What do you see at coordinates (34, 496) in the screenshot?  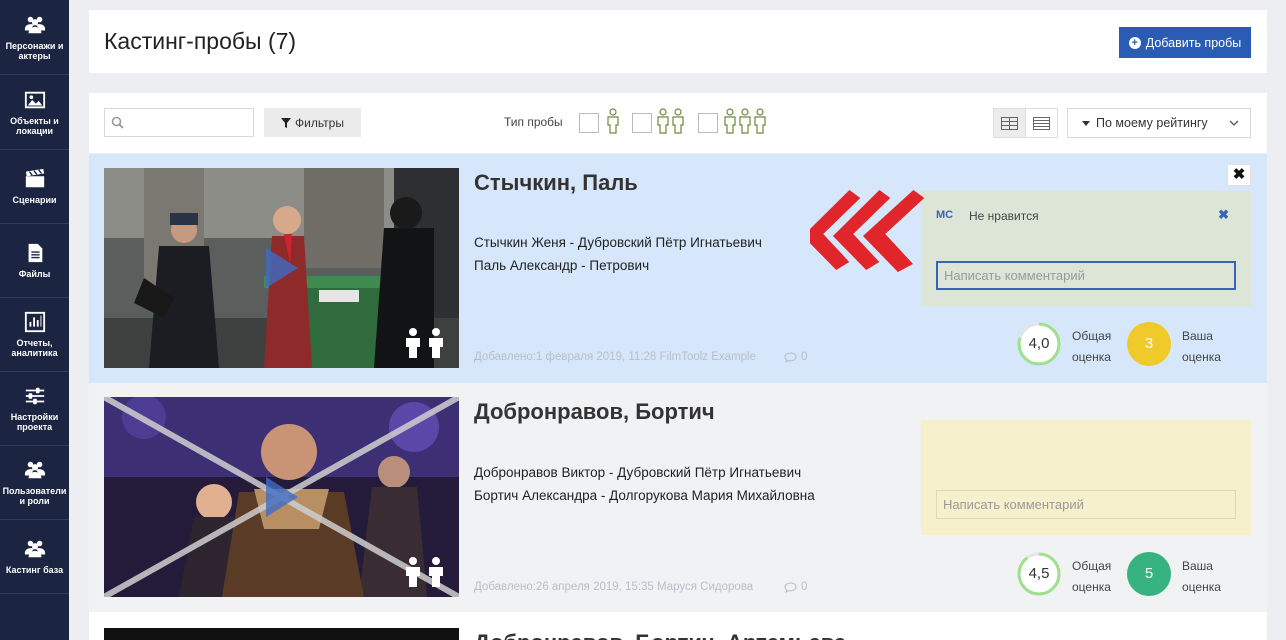 I see `sidebar-item-label: Пользователи и роли` at bounding box center [34, 496].